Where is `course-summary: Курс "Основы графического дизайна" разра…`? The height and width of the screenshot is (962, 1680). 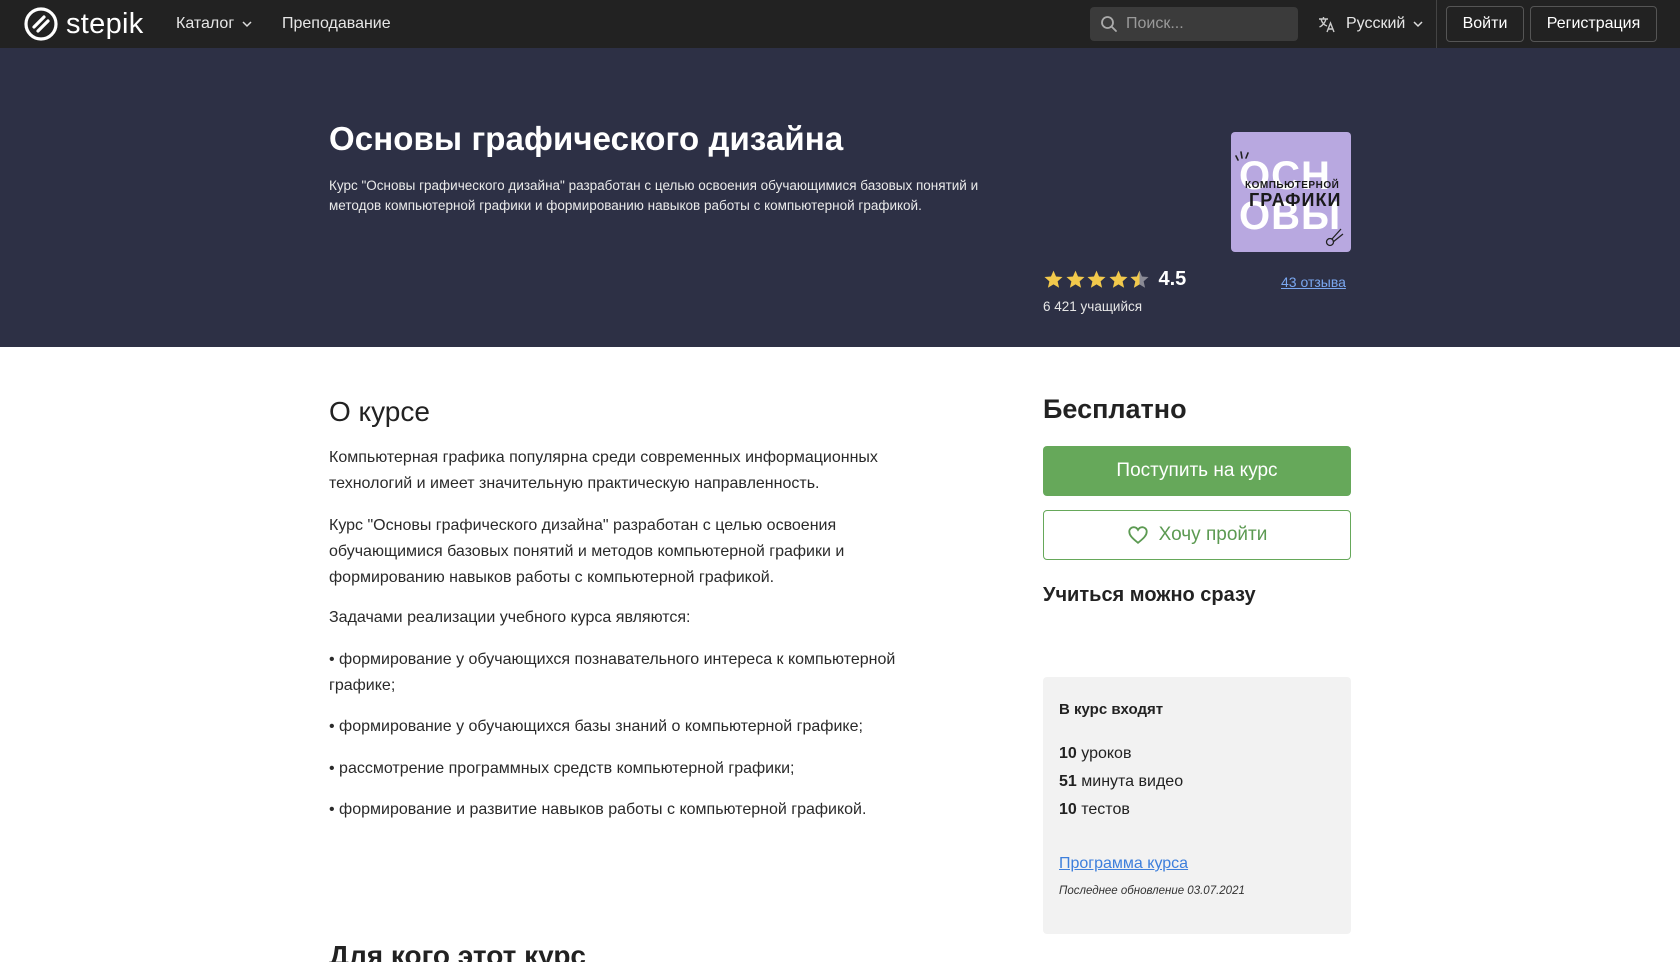 course-summary: Курс "Основы графического дизайна" разра… is located at coordinates (654, 195).